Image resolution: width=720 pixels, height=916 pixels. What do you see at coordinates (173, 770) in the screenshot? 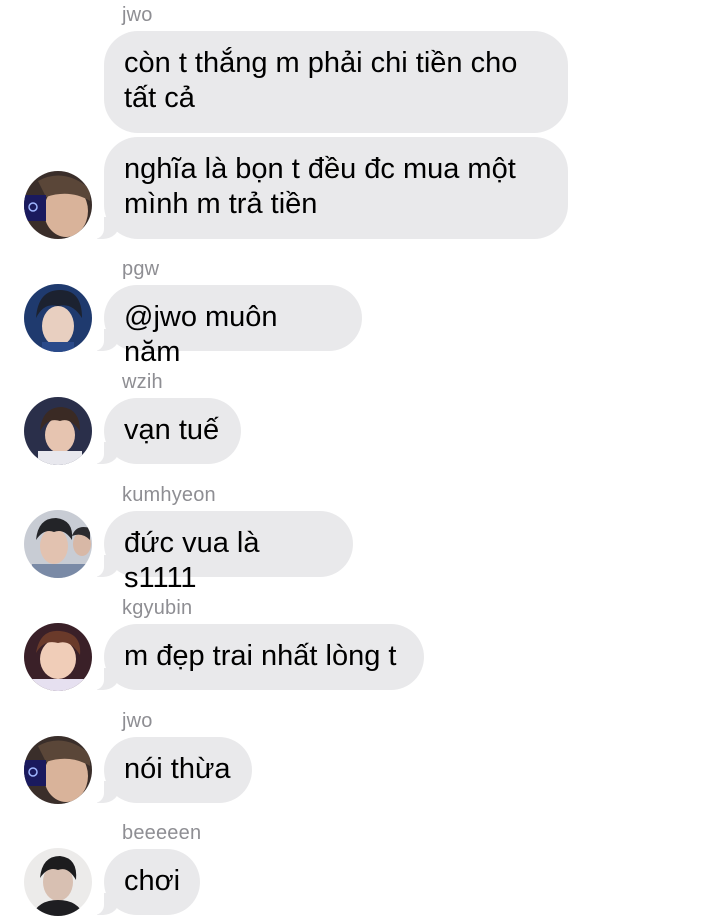
I see `message-bubble: nói thừa` at bounding box center [173, 770].